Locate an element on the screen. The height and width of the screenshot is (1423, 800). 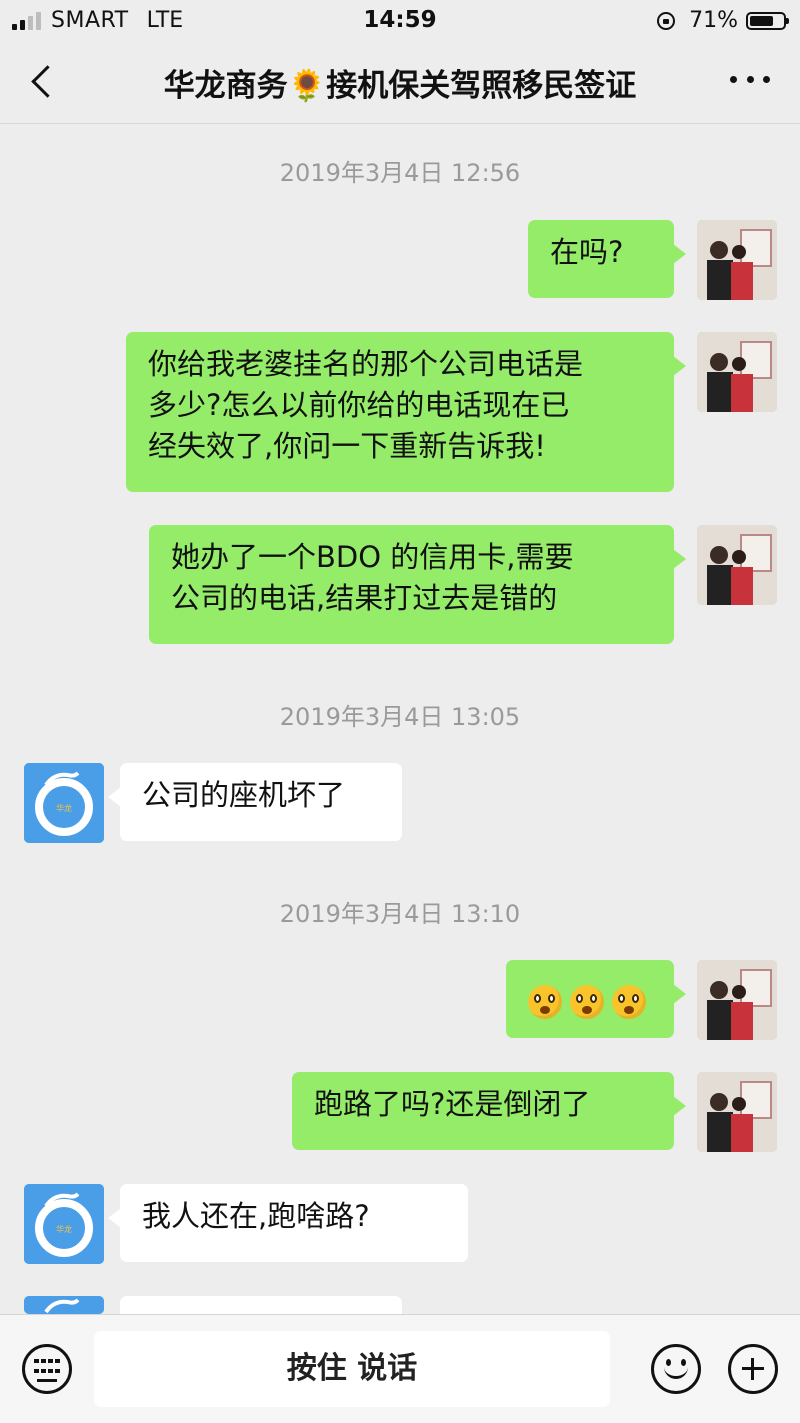
input-bar: 按住 说话 is located at coordinates (400, 1368).